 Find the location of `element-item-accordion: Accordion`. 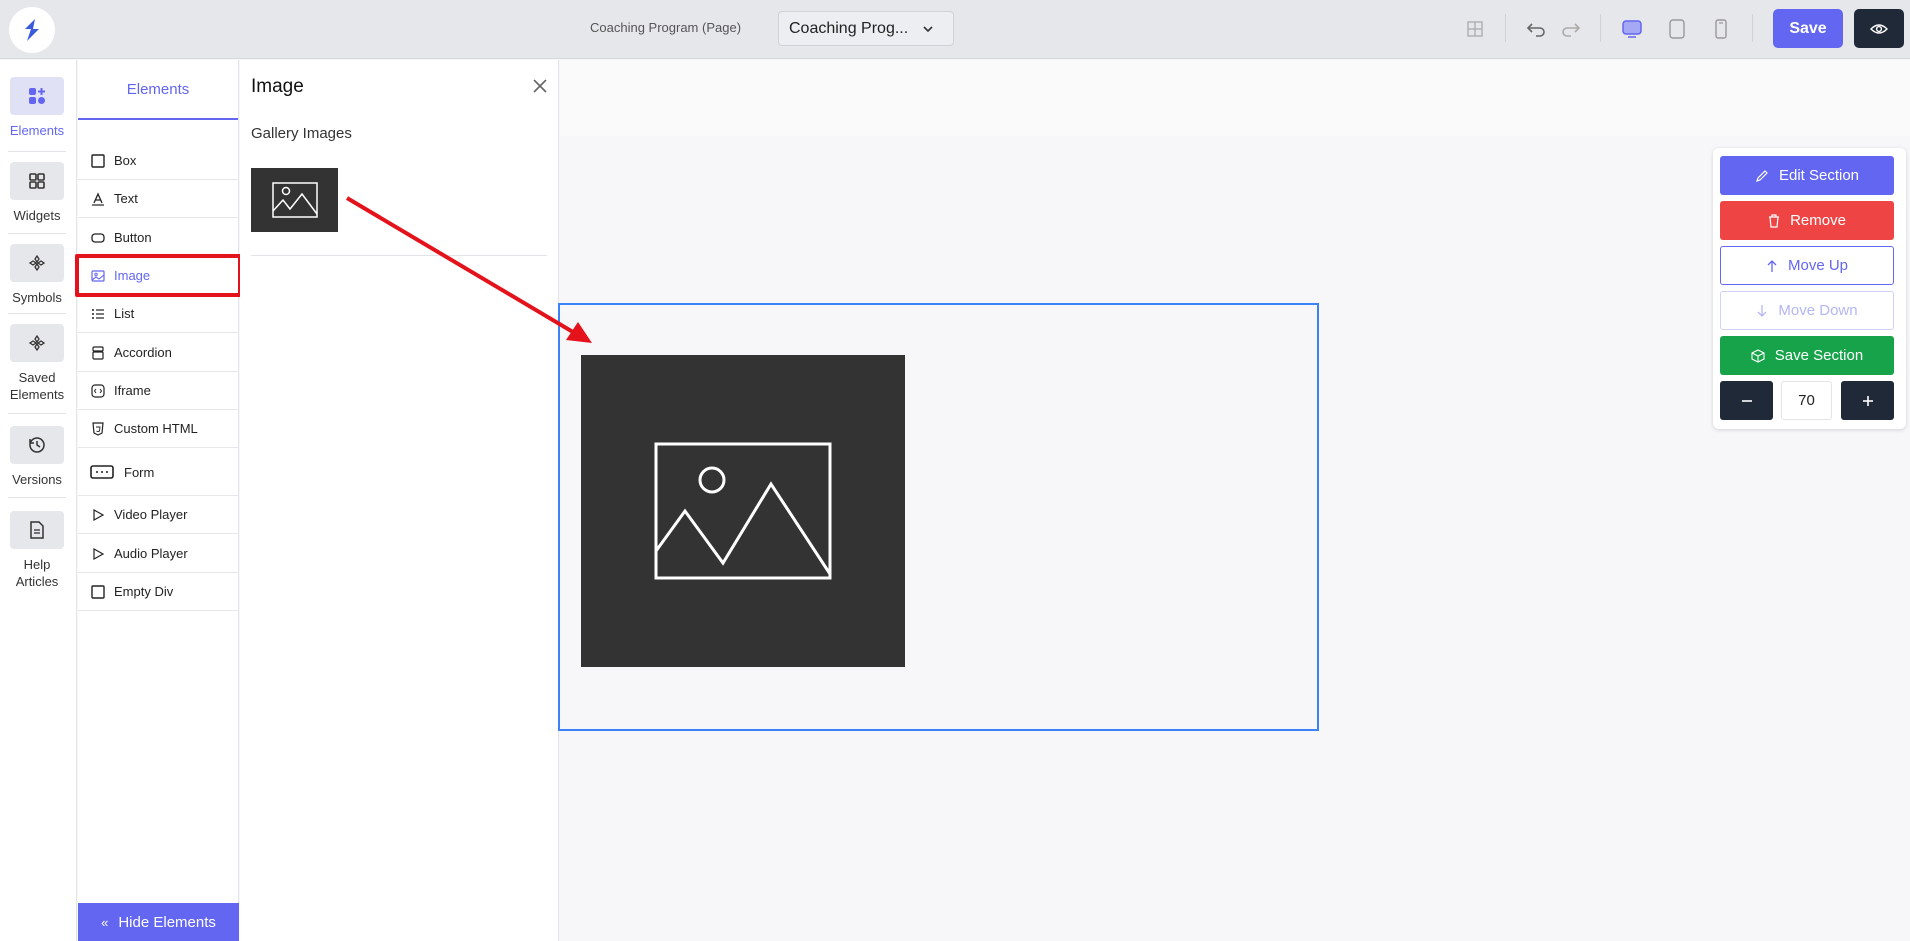

element-item-accordion: Accordion is located at coordinates (158, 353).